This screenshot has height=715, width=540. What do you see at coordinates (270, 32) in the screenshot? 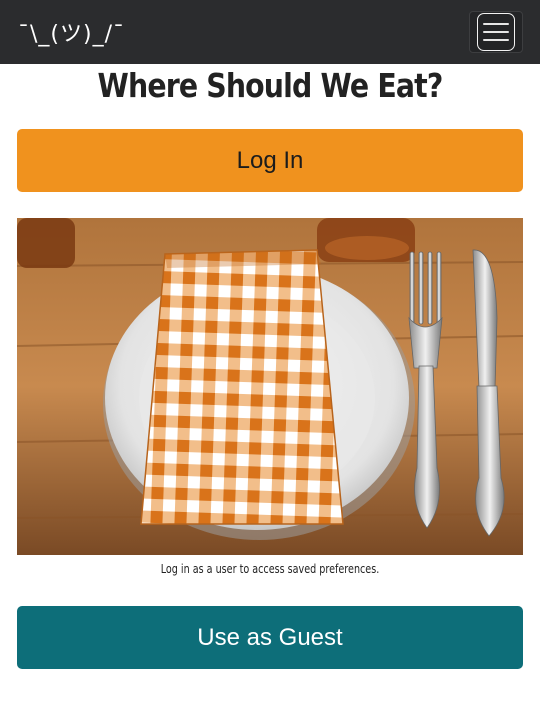
I see `navbar: ¯\_(ツ)_/¯` at bounding box center [270, 32].